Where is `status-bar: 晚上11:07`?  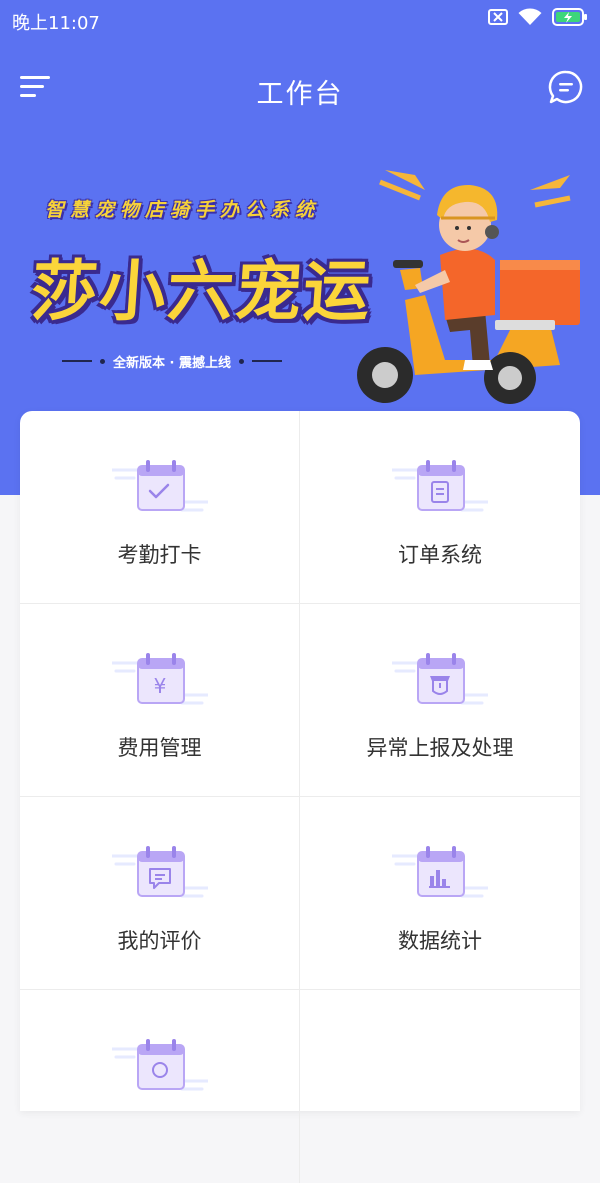 status-bar: 晚上11:07 is located at coordinates (300, 20).